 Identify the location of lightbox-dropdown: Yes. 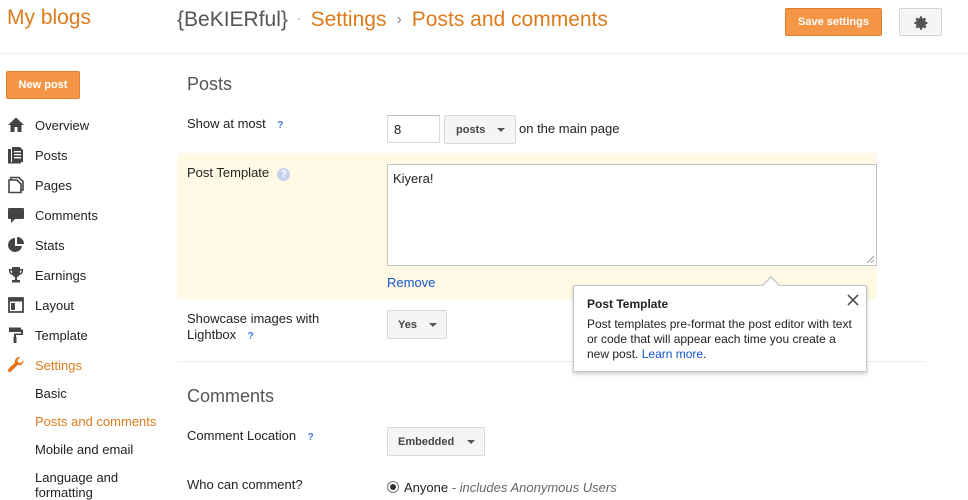
(417, 324).